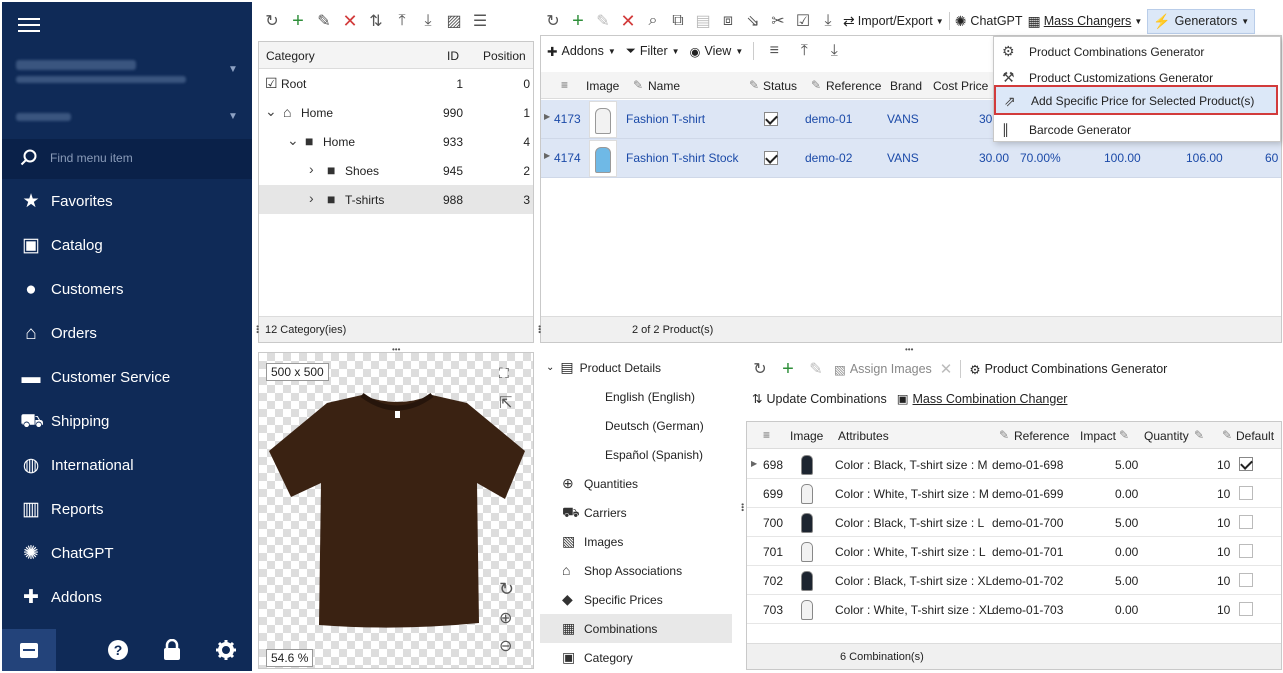  I want to click on view-menu: ◉ View ▼, so click(717, 51).